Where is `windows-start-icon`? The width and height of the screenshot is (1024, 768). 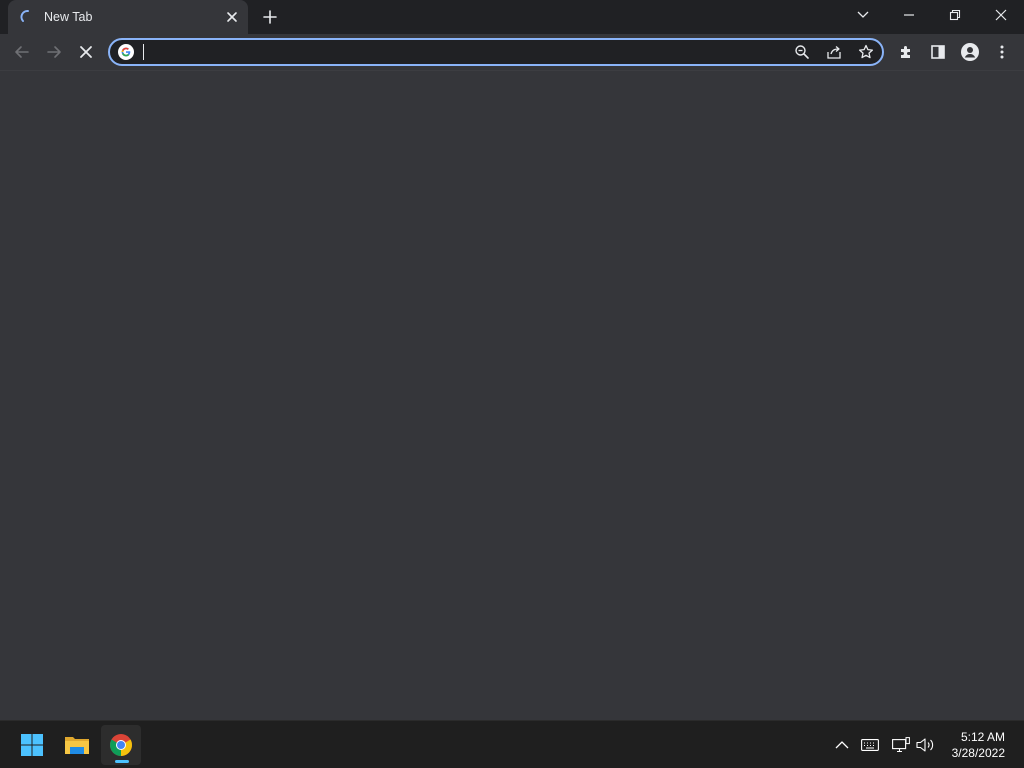
windows-start-icon is located at coordinates (32, 745).